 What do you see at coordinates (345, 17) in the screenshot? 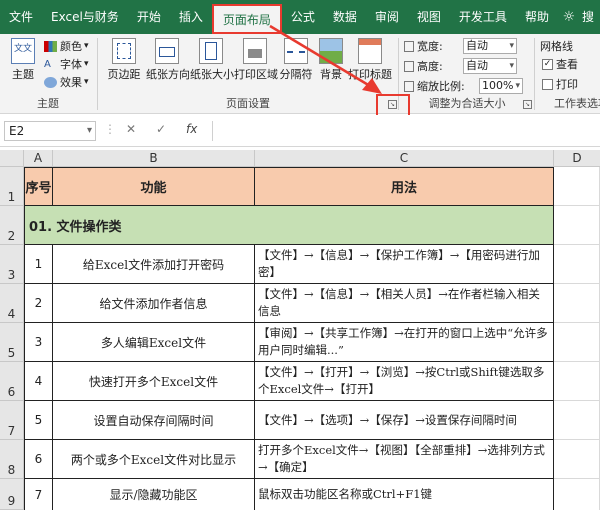
I see `tab-data: 数据` at bounding box center [345, 17].